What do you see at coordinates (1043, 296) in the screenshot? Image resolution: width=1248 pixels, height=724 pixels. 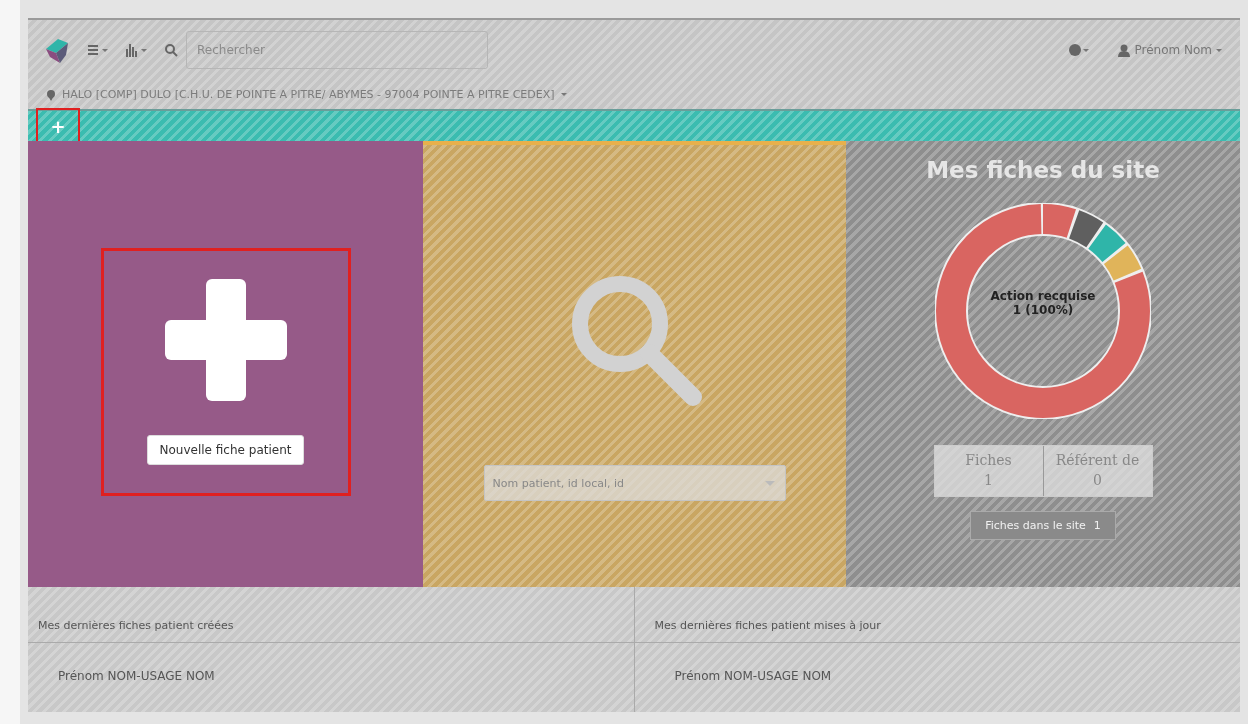 I see `chart-label: Action recquise` at bounding box center [1043, 296].